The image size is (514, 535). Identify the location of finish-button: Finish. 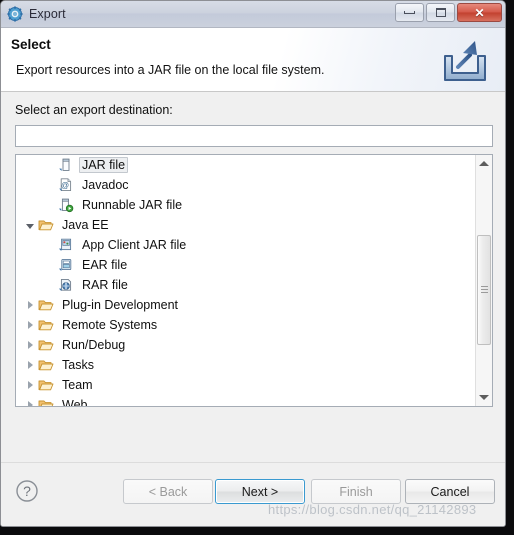
(356, 491).